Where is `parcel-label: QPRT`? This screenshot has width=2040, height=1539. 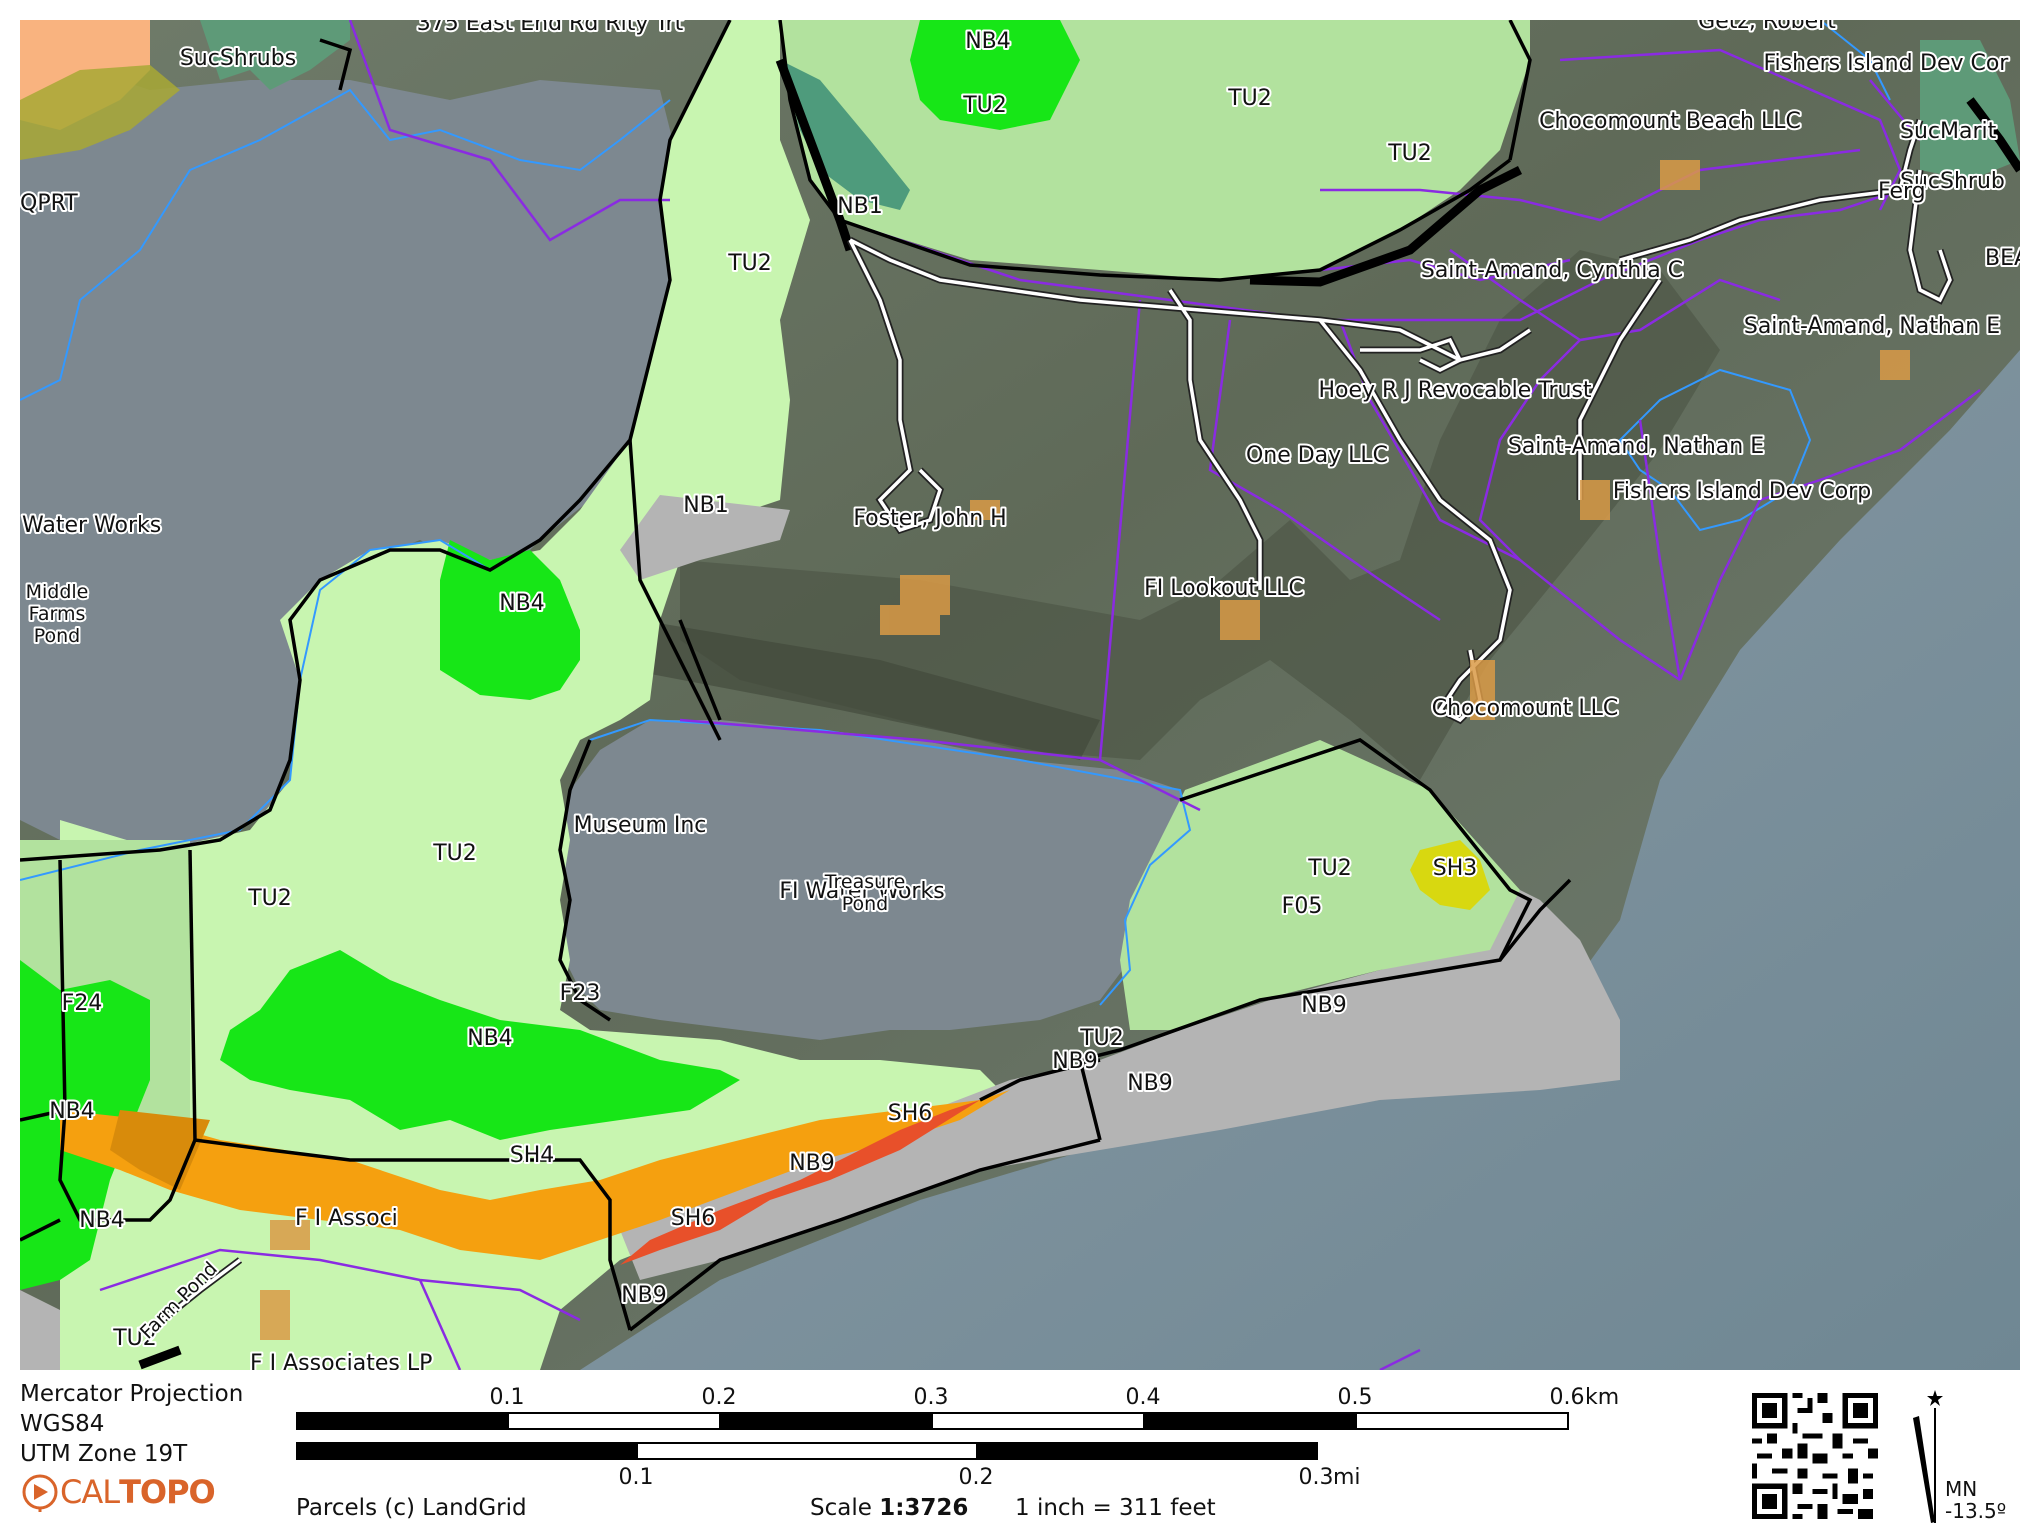
parcel-label: QPRT is located at coordinates (49, 203).